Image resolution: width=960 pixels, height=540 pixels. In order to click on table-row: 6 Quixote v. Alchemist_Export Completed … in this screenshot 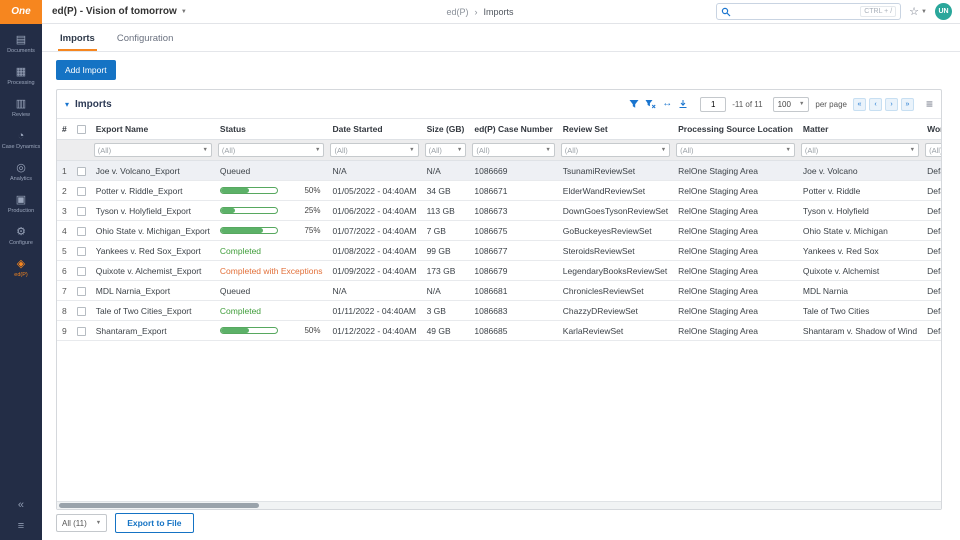, I will do `click(499, 271)`.